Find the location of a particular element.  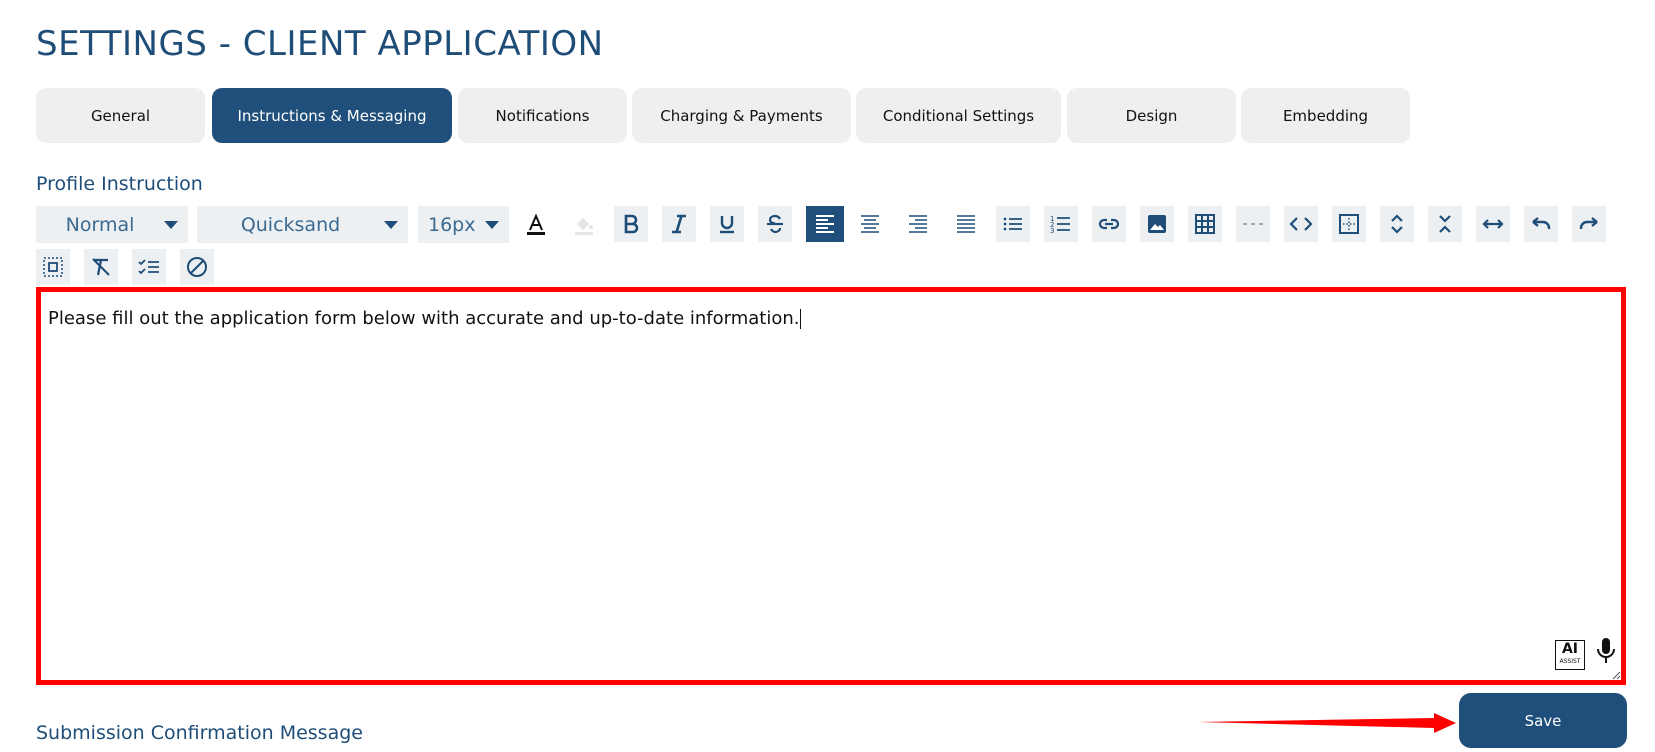

align-left-icon is located at coordinates (825, 224).